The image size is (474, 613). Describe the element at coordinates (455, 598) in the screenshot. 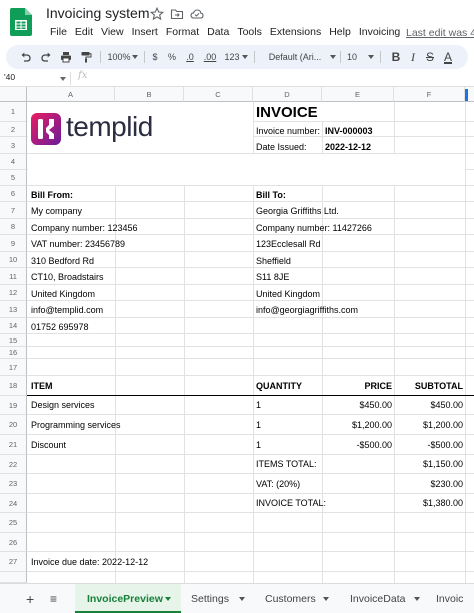

I see `tab-invoic: Invoic` at that location.